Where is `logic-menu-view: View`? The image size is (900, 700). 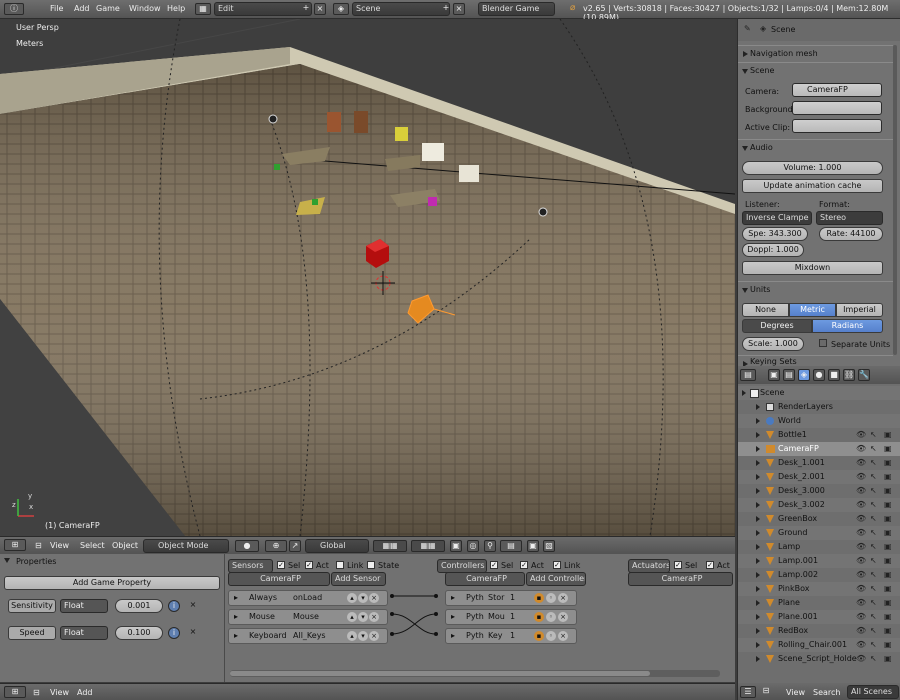
logic-menu-view: View is located at coordinates (59, 692).